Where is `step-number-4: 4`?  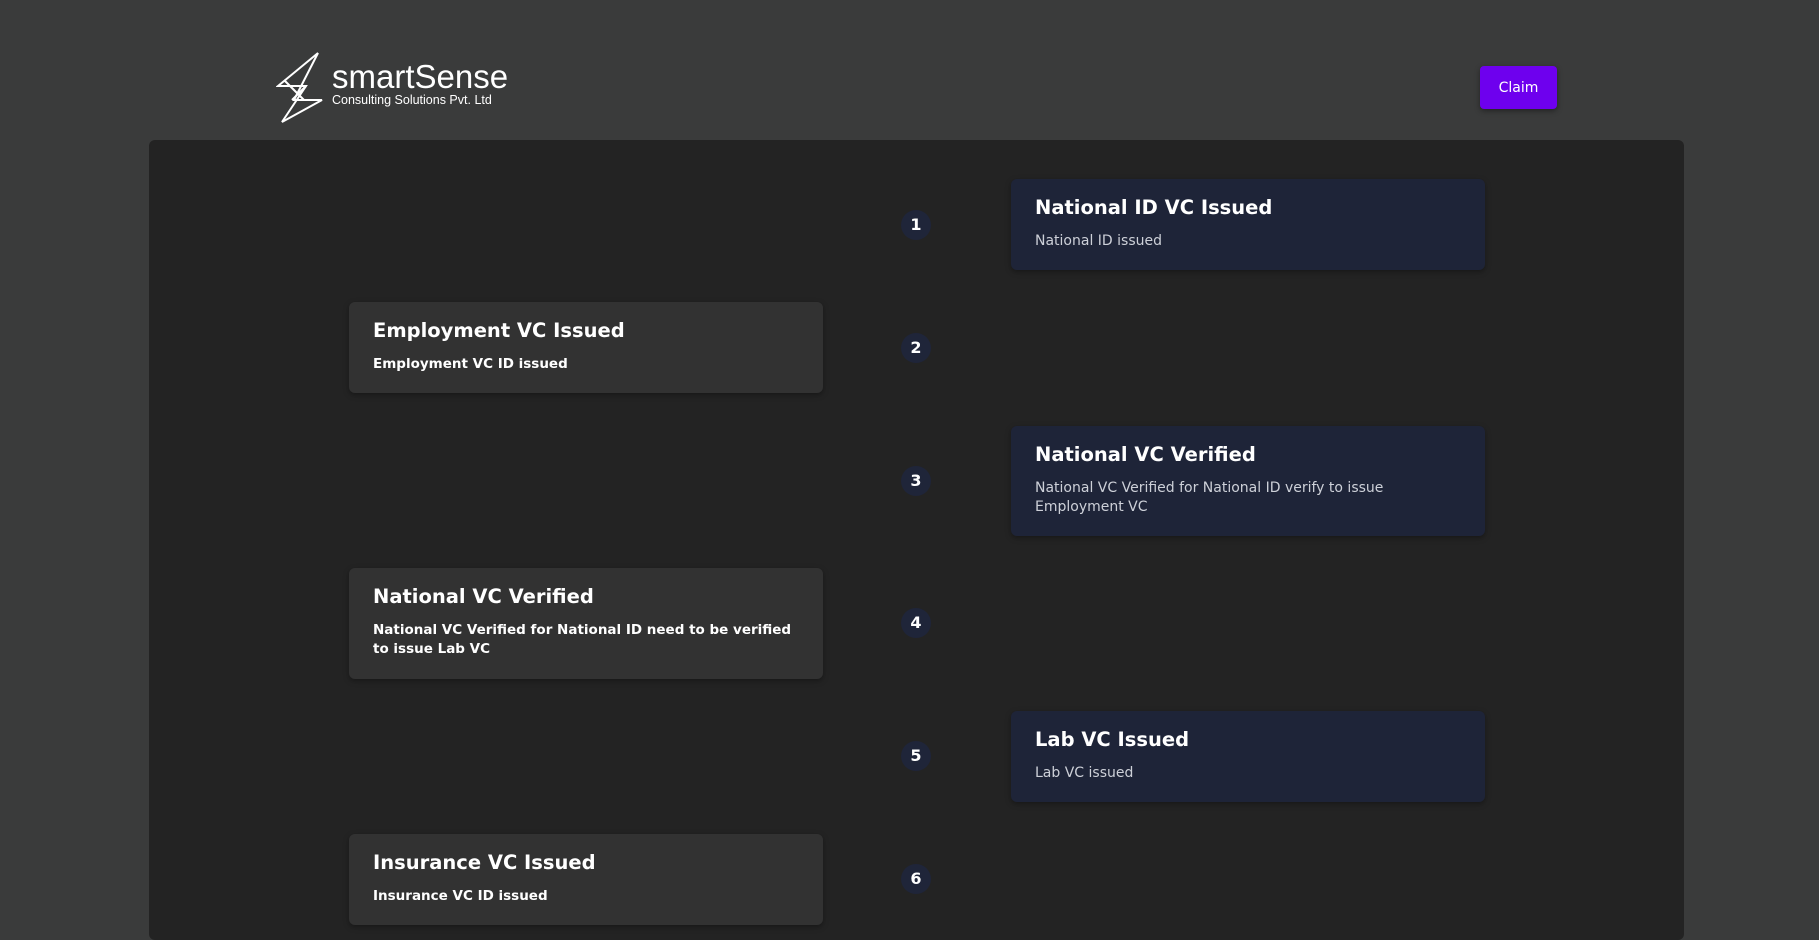
step-number-4: 4 is located at coordinates (916, 623).